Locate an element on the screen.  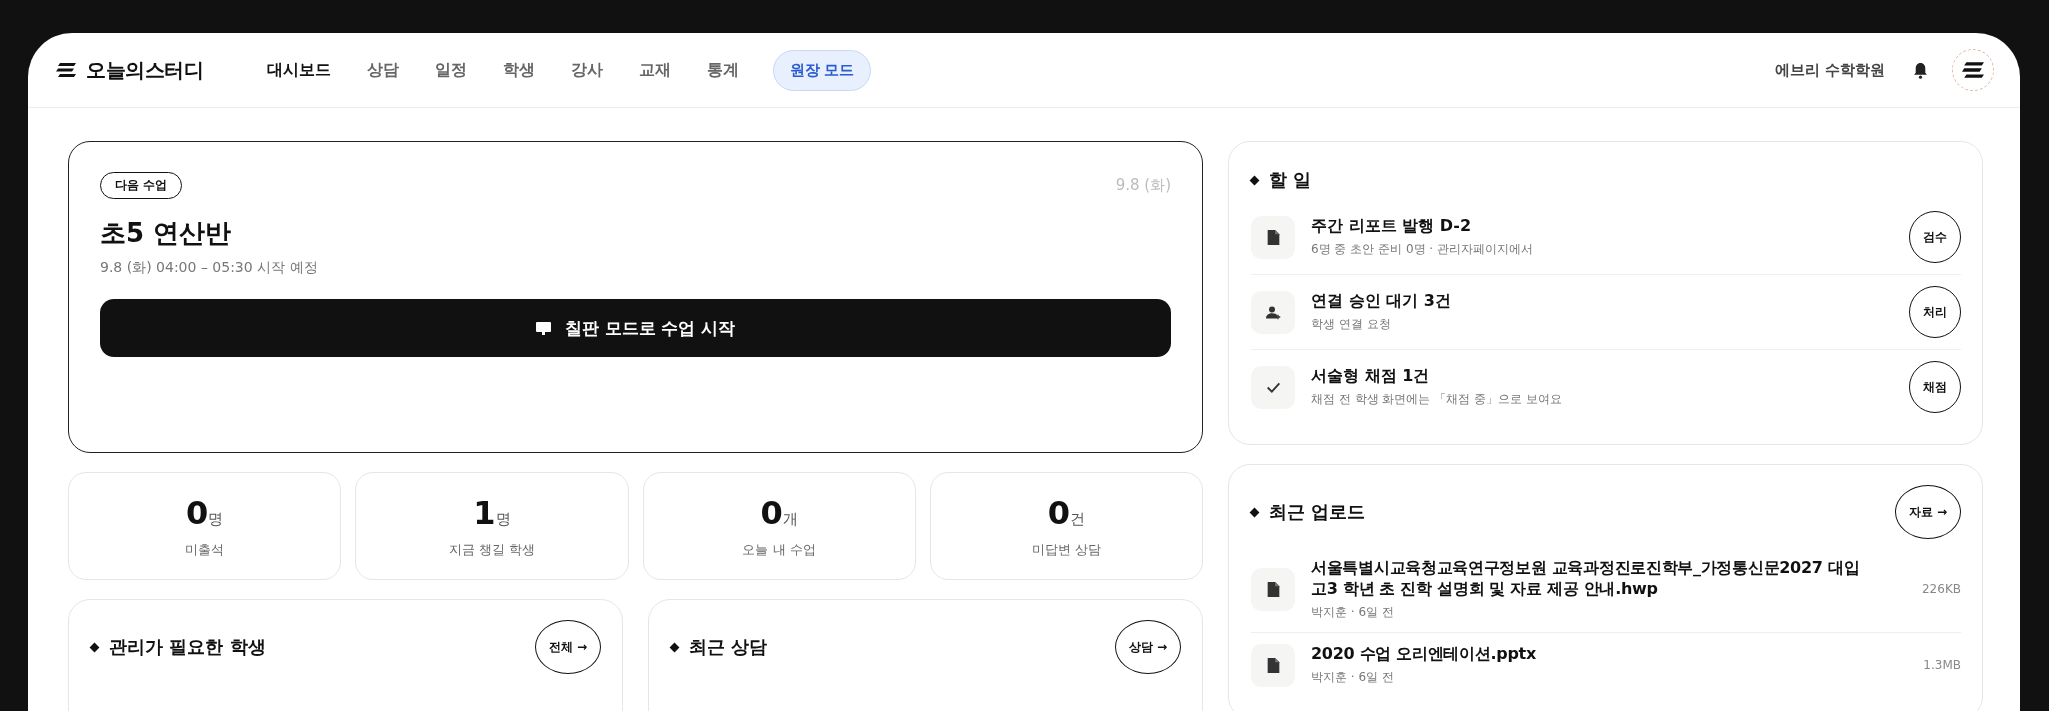
todo-subtitle: 학생 연결 요청 is located at coordinates (1351, 324).